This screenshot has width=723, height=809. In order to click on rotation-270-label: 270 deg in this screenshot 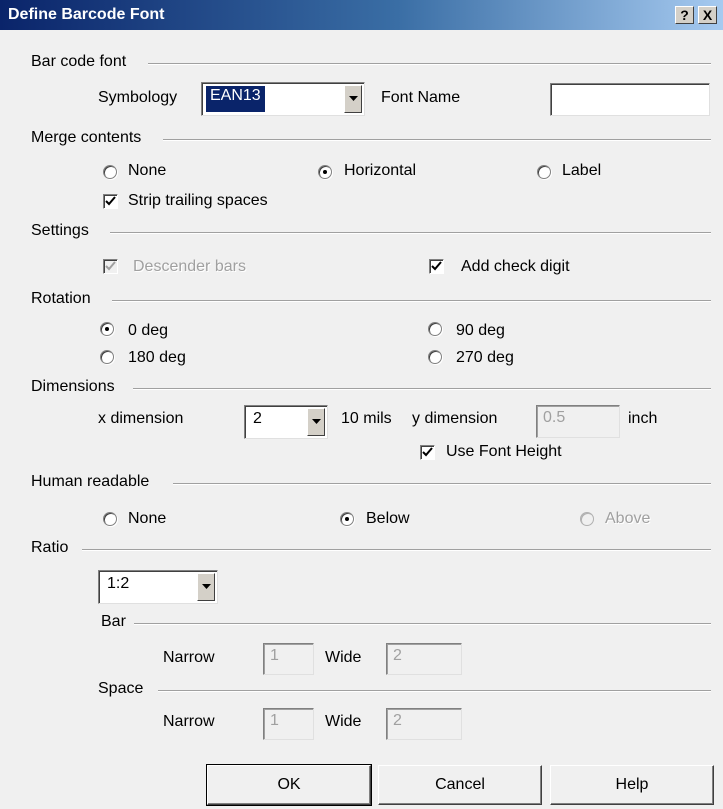, I will do `click(485, 357)`.